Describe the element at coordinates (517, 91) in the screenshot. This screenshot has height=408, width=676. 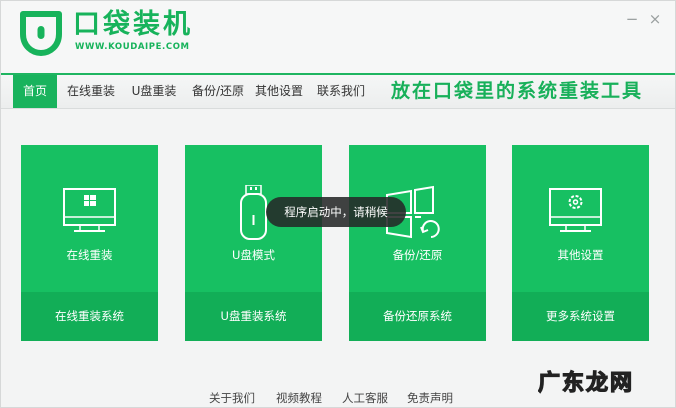
I see `slogan: 放在口袋里的系统重装工具` at that location.